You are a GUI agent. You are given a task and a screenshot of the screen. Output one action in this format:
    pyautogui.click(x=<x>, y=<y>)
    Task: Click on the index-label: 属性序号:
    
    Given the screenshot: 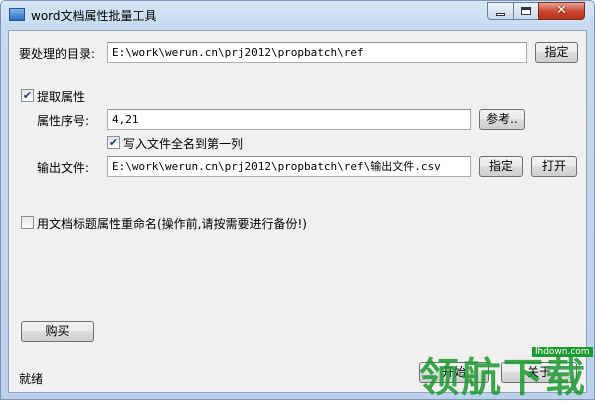 What is the action you would take?
    pyautogui.click(x=63, y=121)
    